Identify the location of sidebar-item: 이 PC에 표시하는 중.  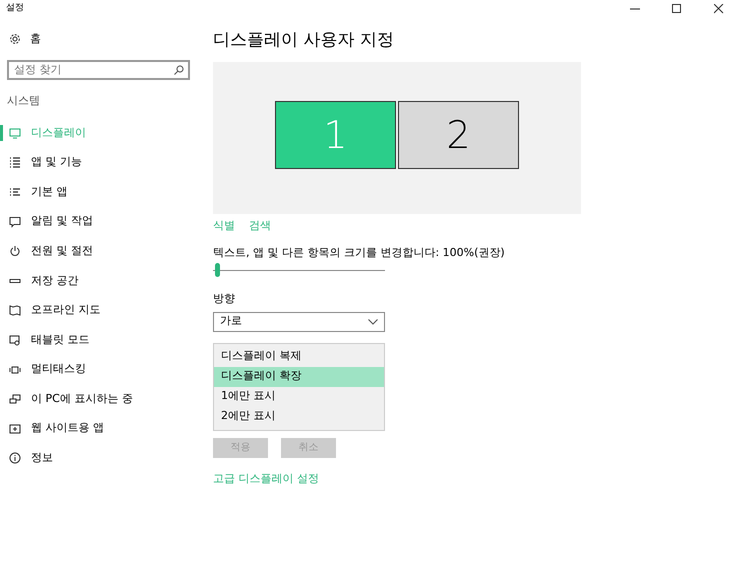
(82, 399).